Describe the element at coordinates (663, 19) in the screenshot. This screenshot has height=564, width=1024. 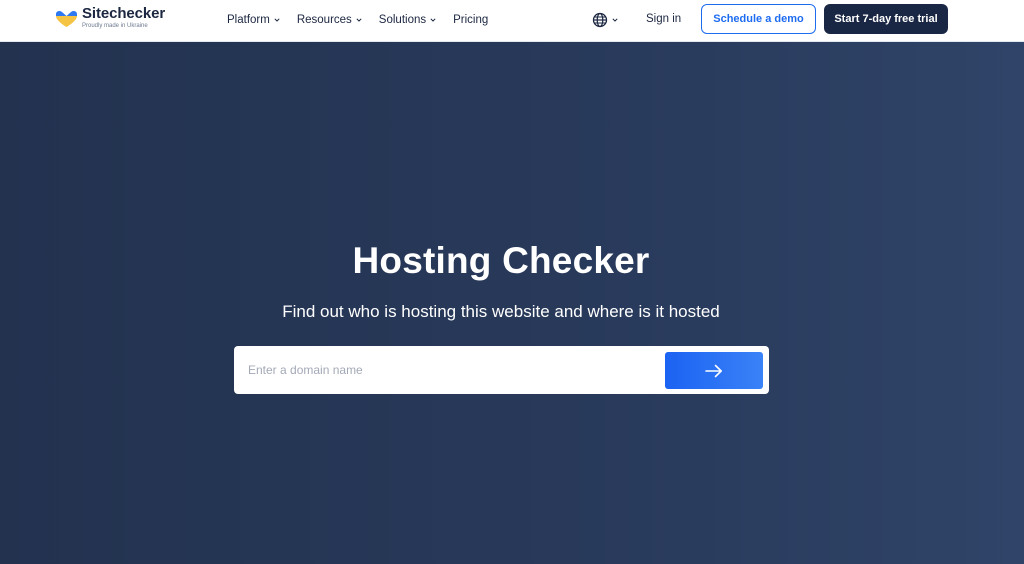
I see `sign-in-link: Sign in` at that location.